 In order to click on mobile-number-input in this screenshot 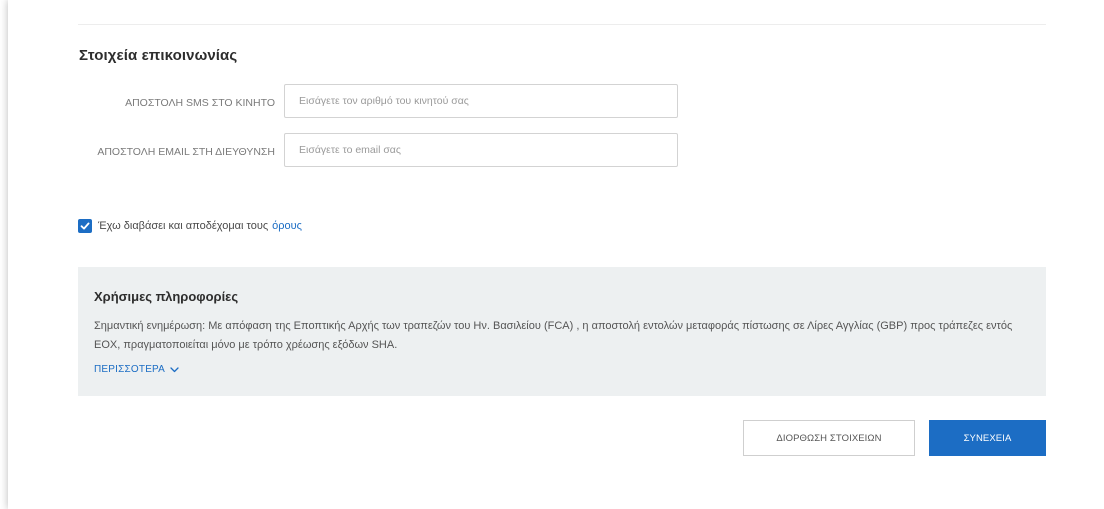, I will do `click(481, 101)`.